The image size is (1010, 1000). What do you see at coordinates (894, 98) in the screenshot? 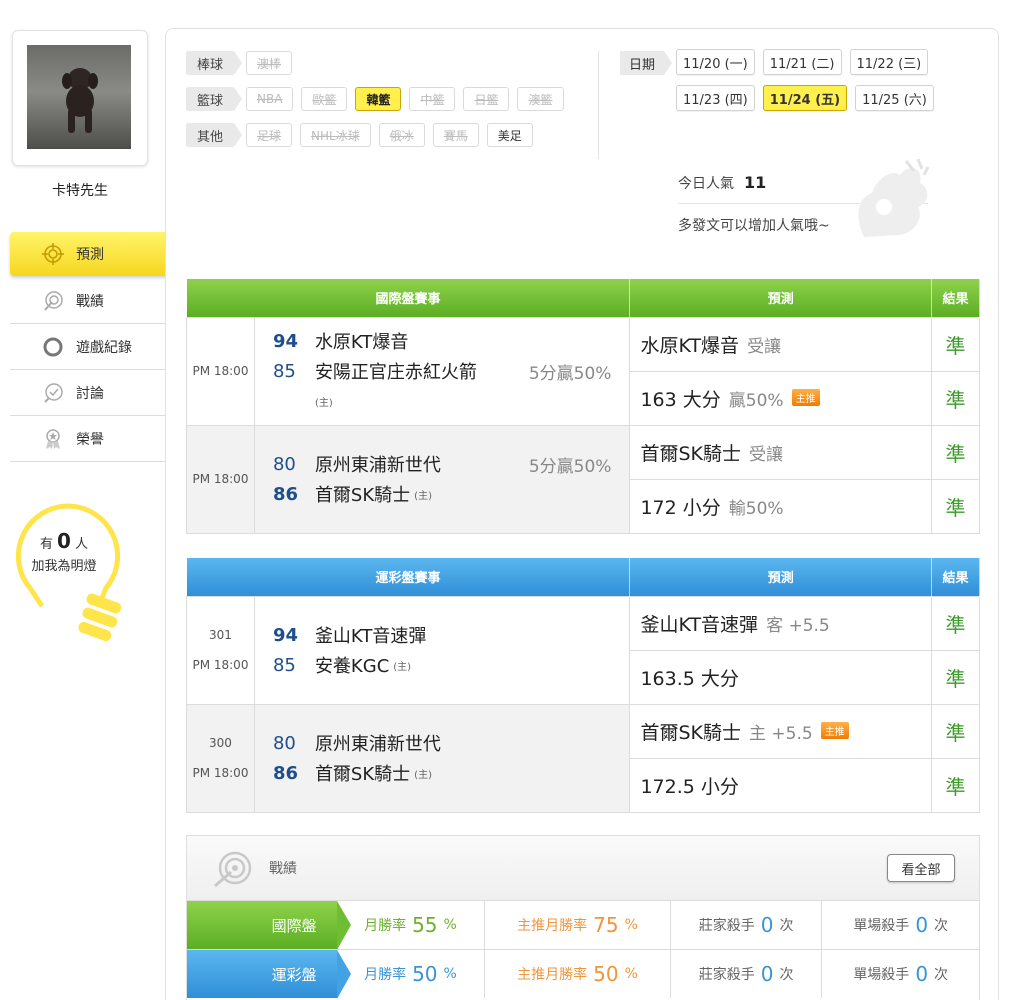
I see `date-chip: 11/25 (六)` at bounding box center [894, 98].